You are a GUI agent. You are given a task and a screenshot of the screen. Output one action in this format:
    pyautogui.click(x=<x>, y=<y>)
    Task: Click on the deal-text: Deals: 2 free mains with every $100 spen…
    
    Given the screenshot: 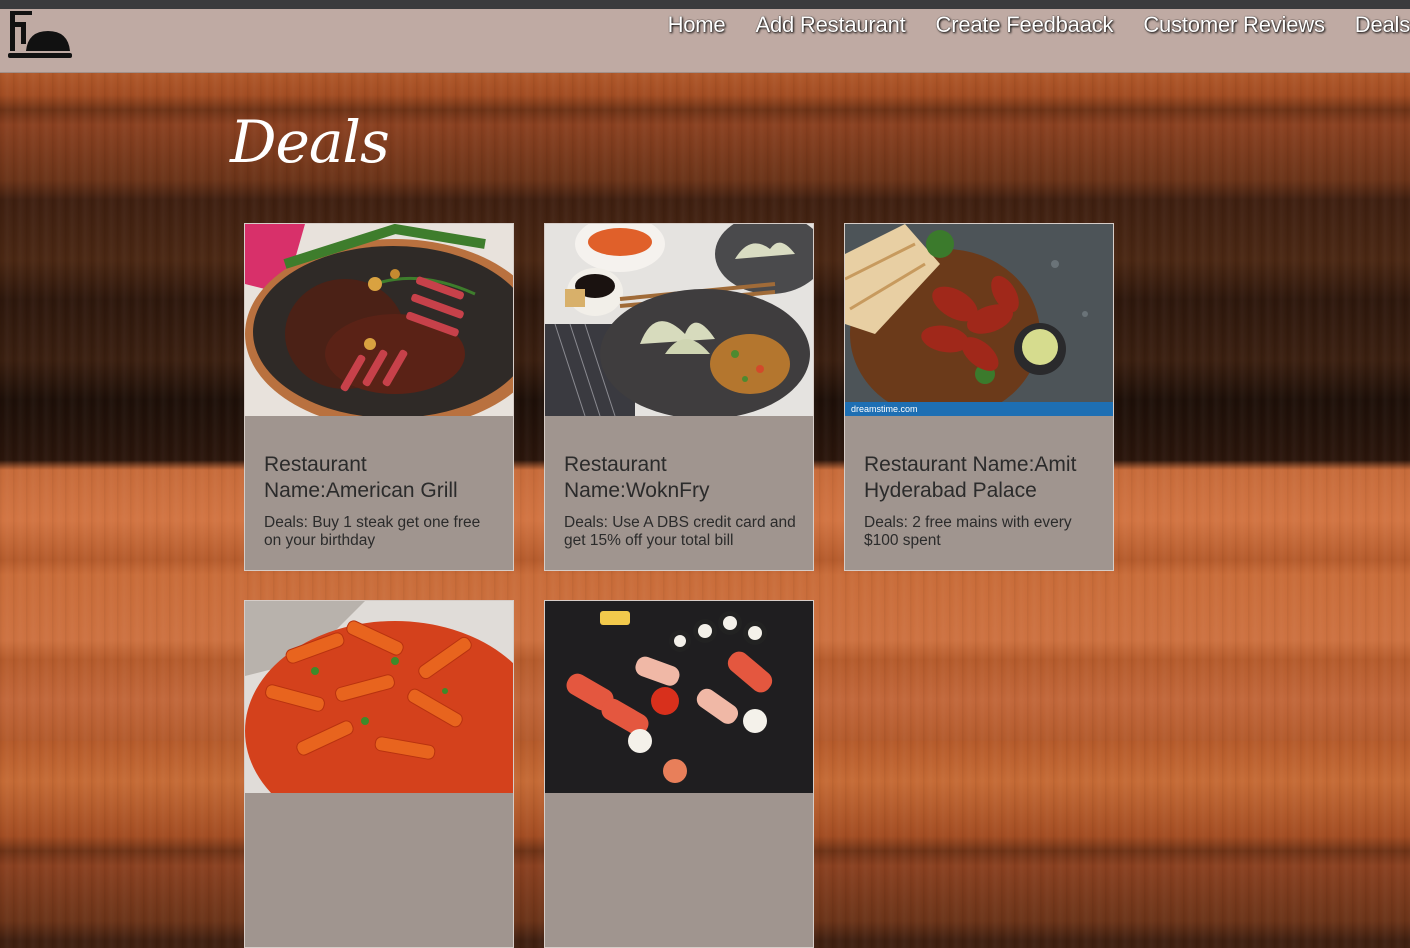 What is the action you would take?
    pyautogui.click(x=968, y=531)
    